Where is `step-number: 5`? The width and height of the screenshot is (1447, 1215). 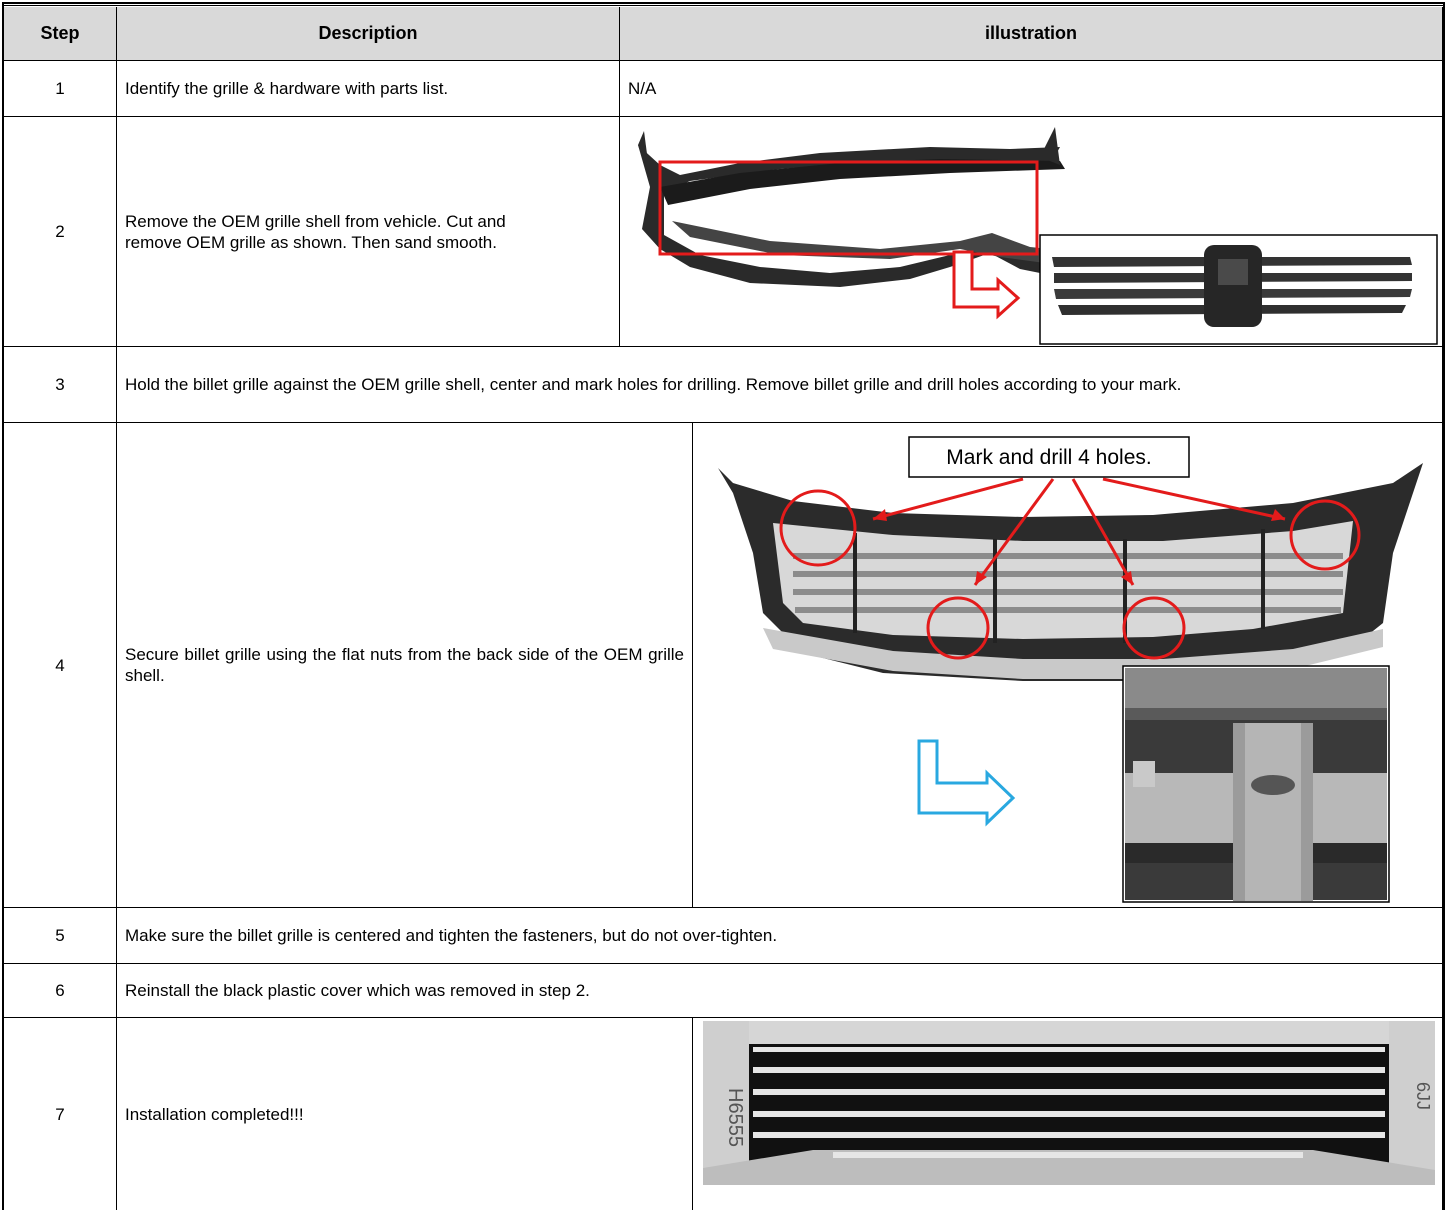
step-number: 5 is located at coordinates (60, 936).